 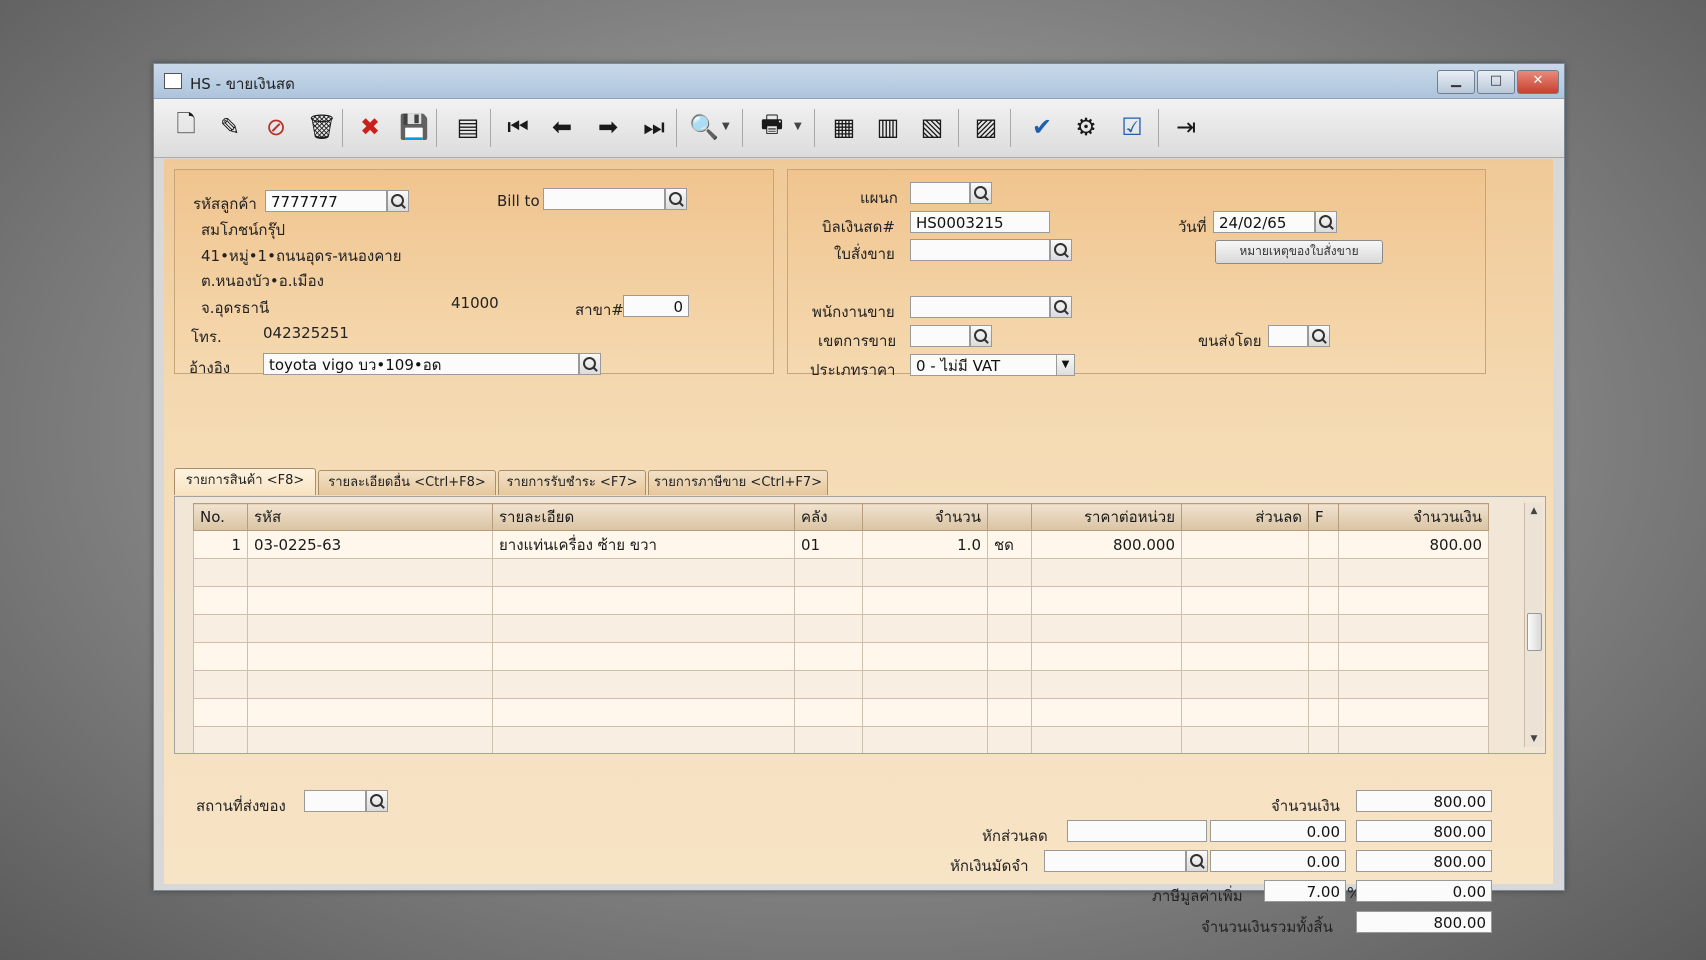 What do you see at coordinates (590, 364) in the screenshot?
I see `reference-search-icon` at bounding box center [590, 364].